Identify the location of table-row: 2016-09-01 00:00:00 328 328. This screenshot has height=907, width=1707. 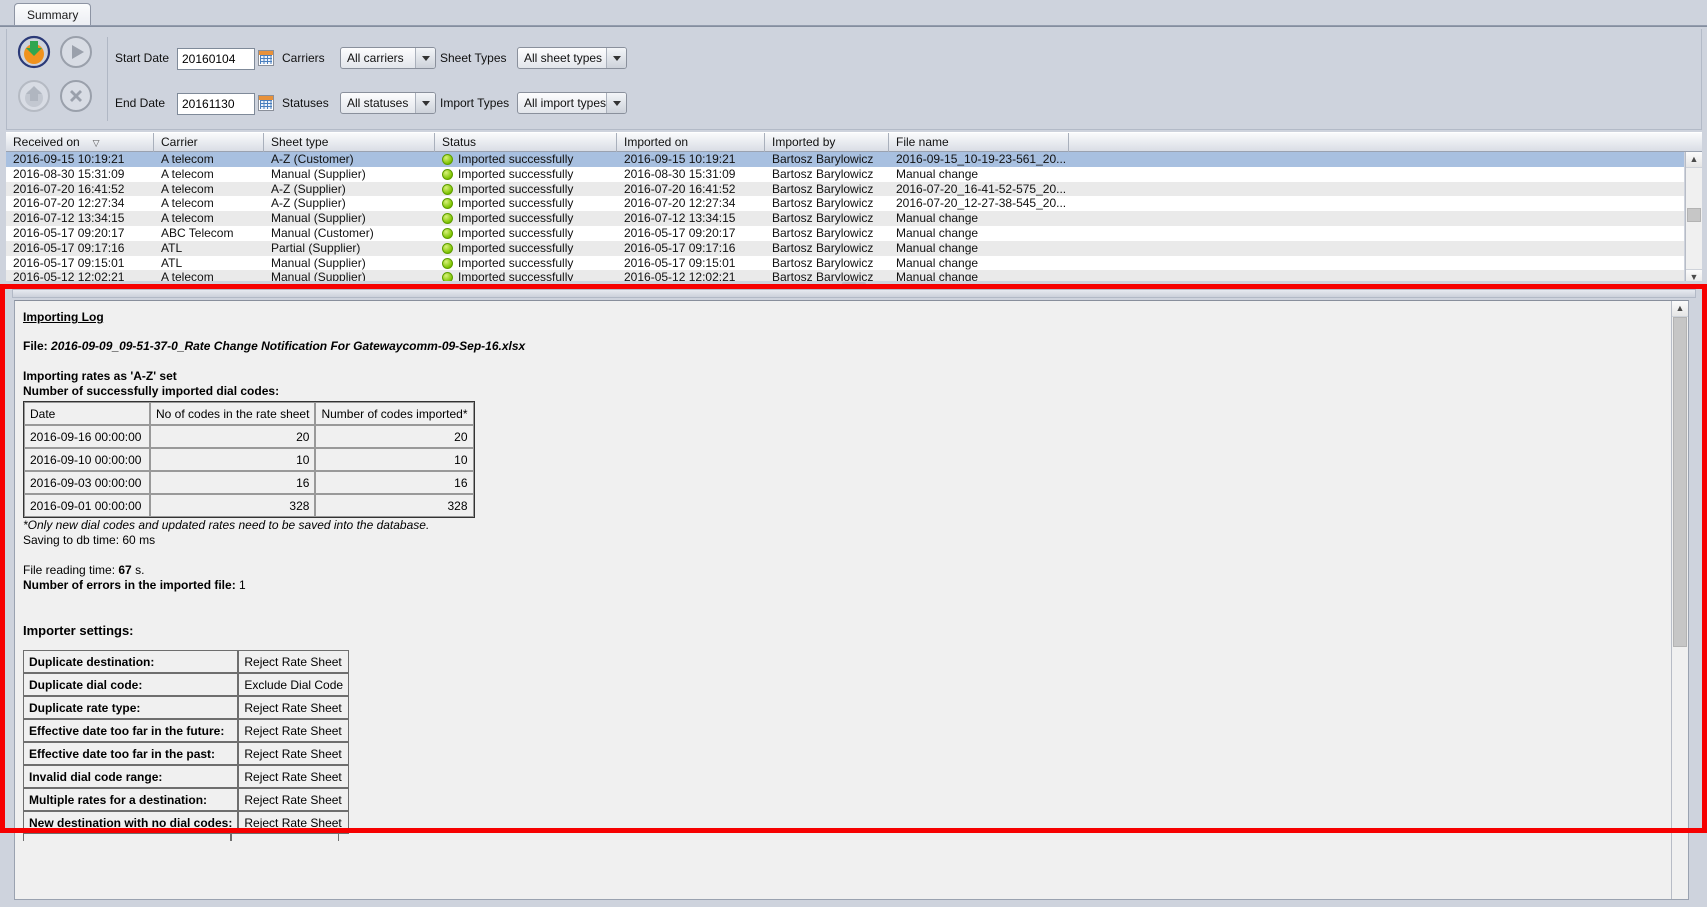
(249, 505).